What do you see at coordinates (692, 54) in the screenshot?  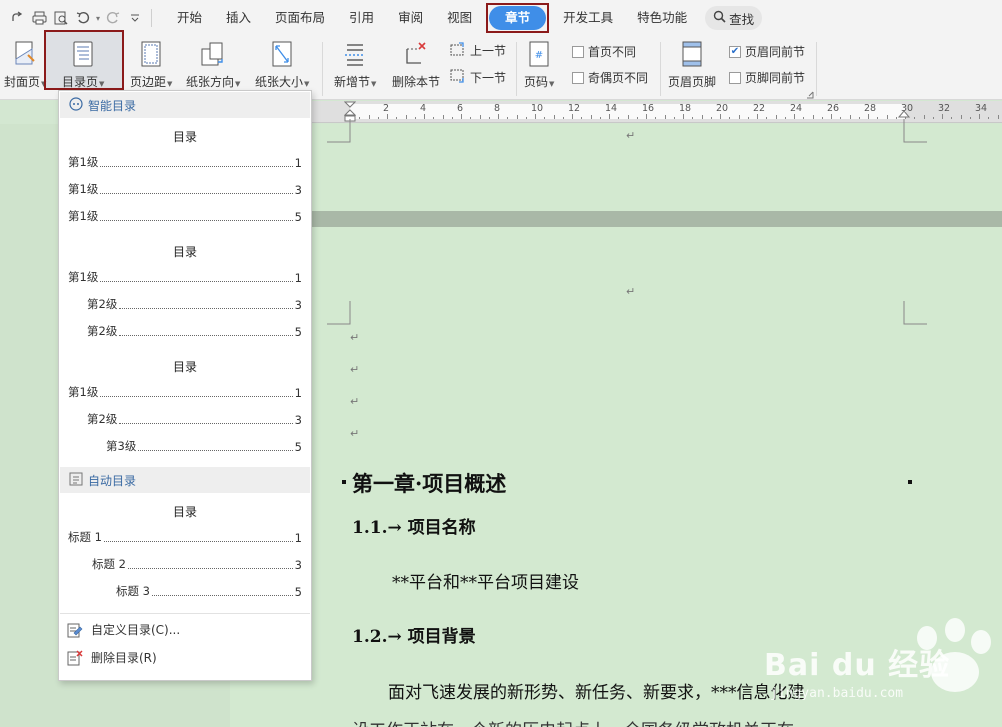 I see `header-footer-icon` at bounding box center [692, 54].